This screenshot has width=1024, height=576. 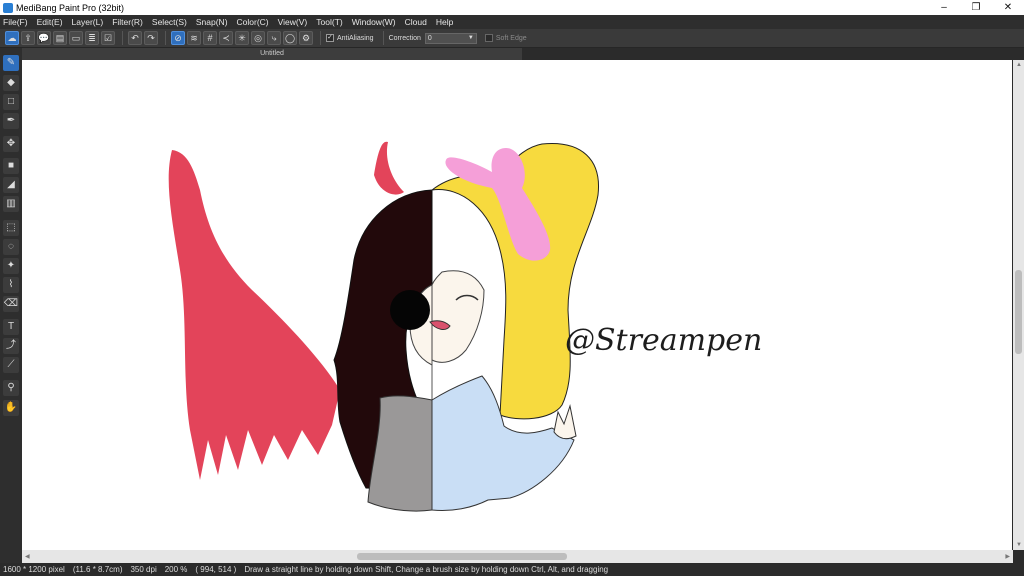 I want to click on menu-select: Select(S), so click(x=169, y=22).